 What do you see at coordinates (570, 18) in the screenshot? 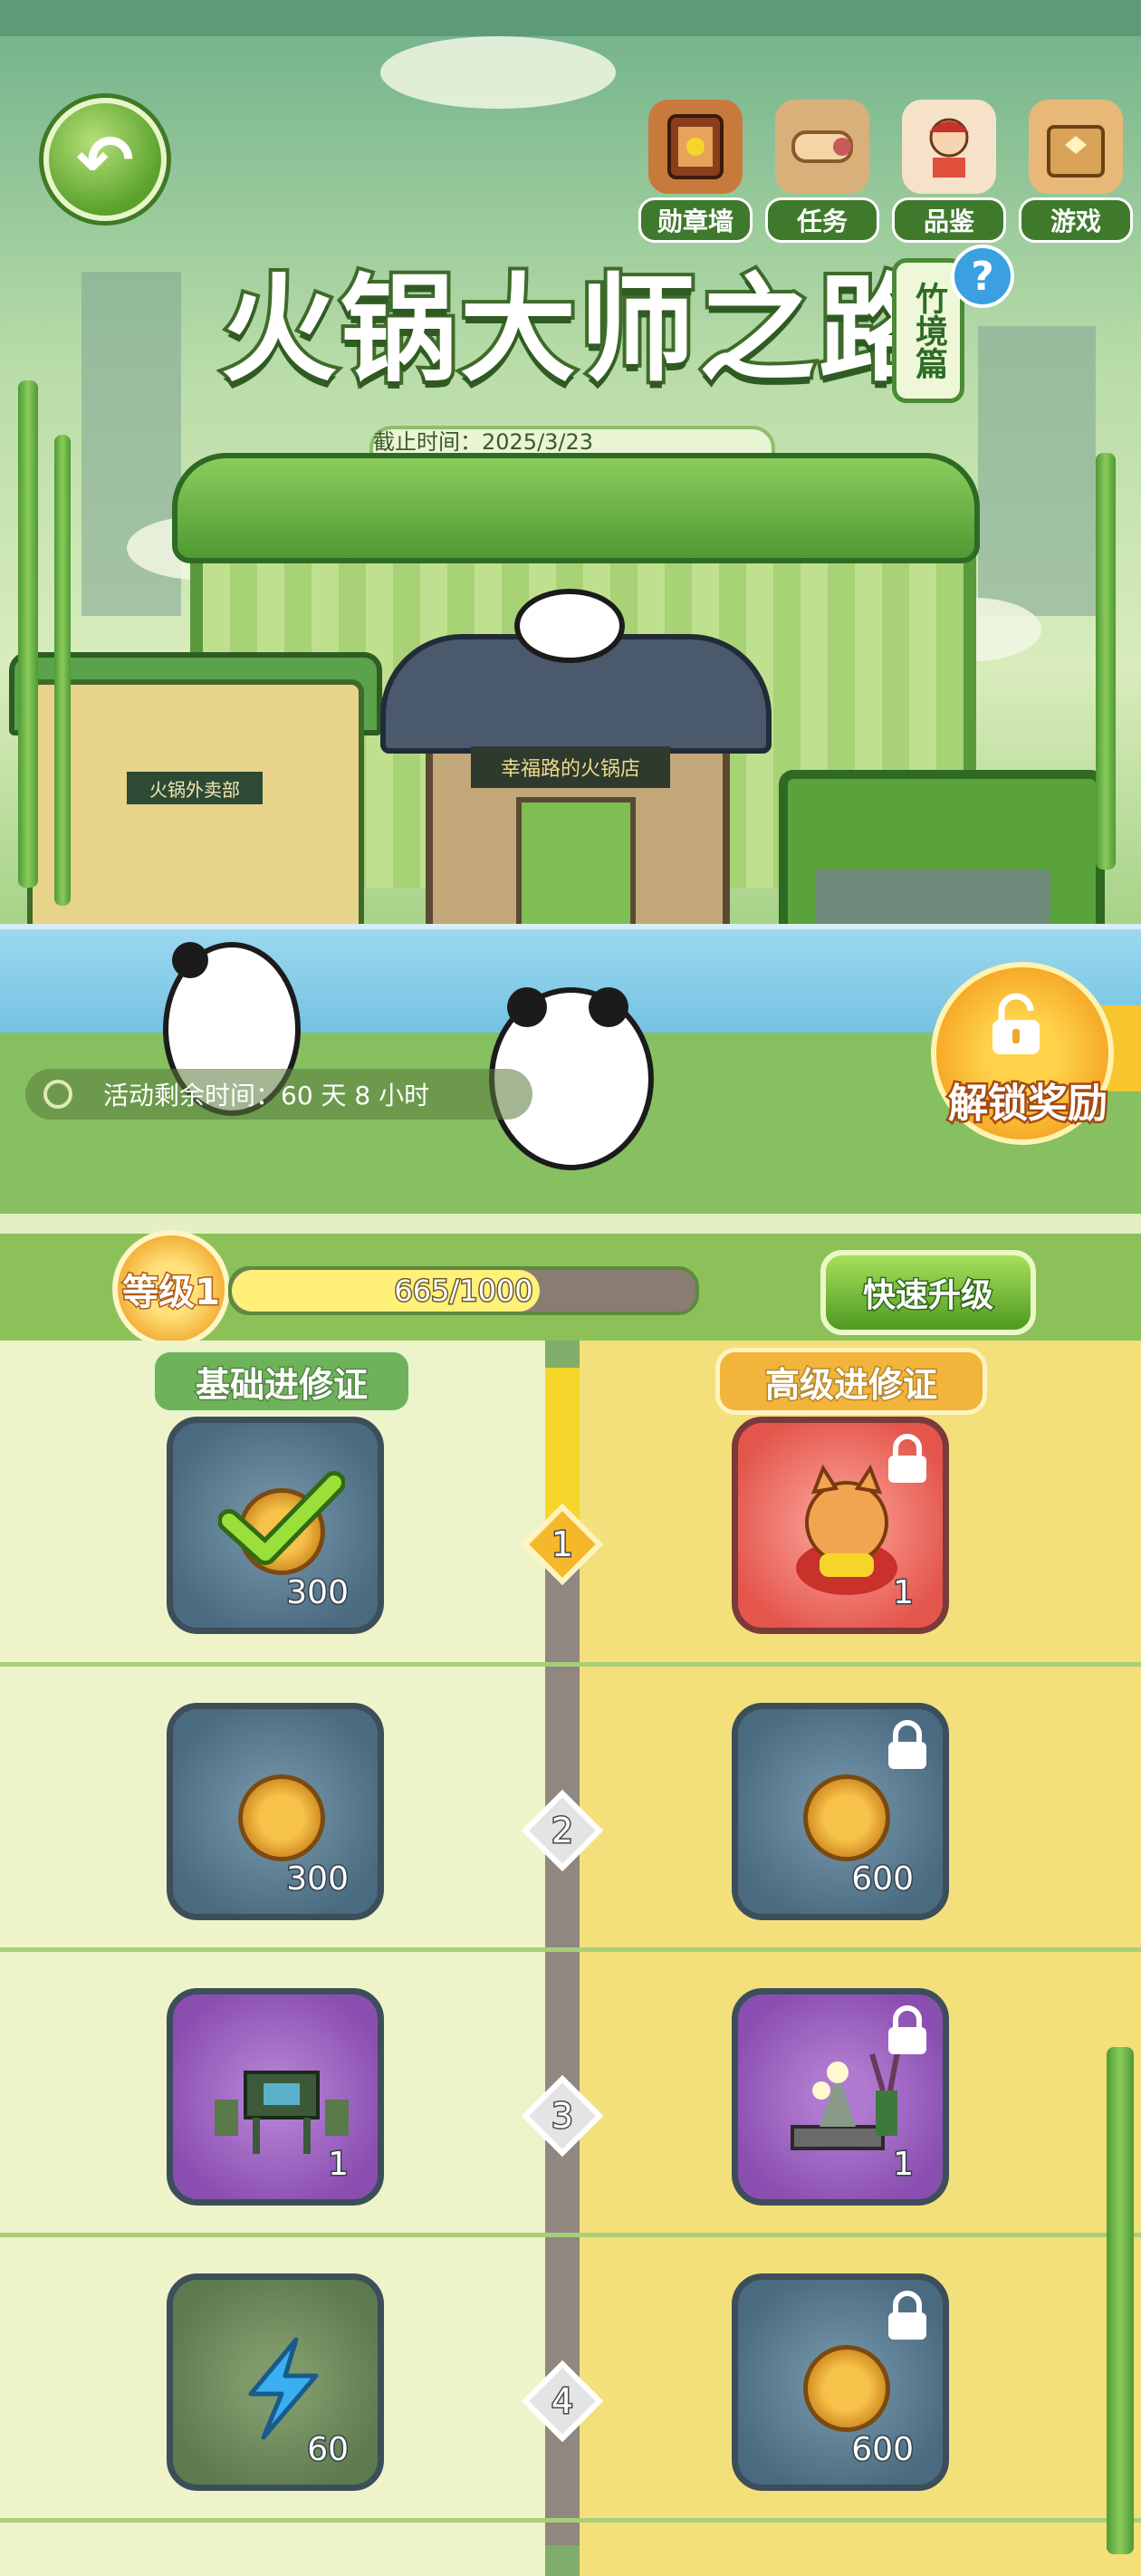
I see `status-bar` at bounding box center [570, 18].